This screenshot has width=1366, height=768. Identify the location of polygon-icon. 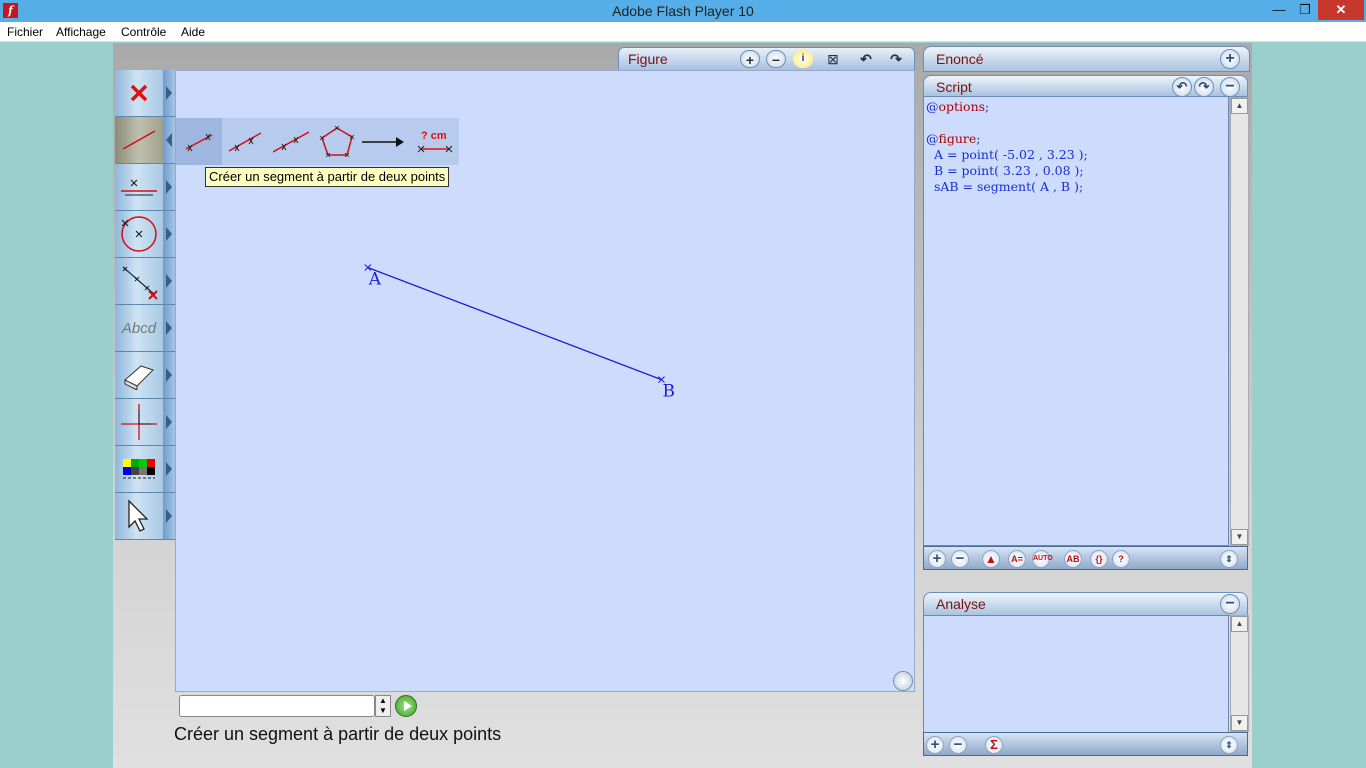
(337, 141).